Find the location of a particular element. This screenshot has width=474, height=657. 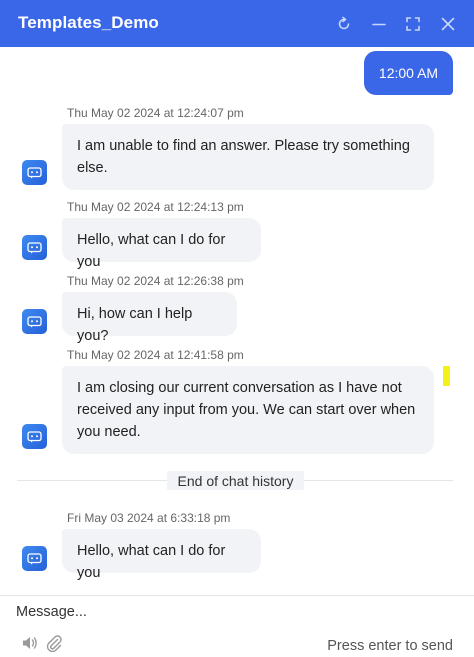

close-icon is located at coordinates (448, 24).